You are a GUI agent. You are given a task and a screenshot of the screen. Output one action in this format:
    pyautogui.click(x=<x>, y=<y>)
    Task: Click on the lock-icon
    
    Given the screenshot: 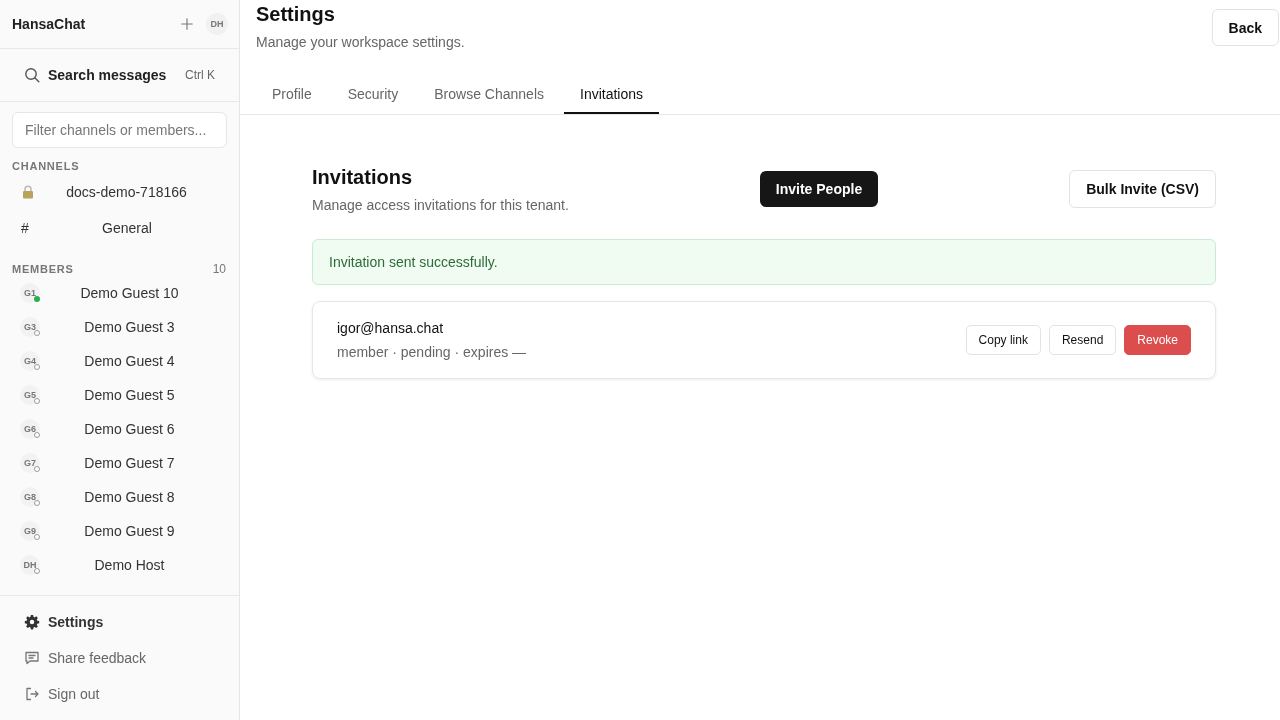 What is the action you would take?
    pyautogui.click(x=28, y=192)
    